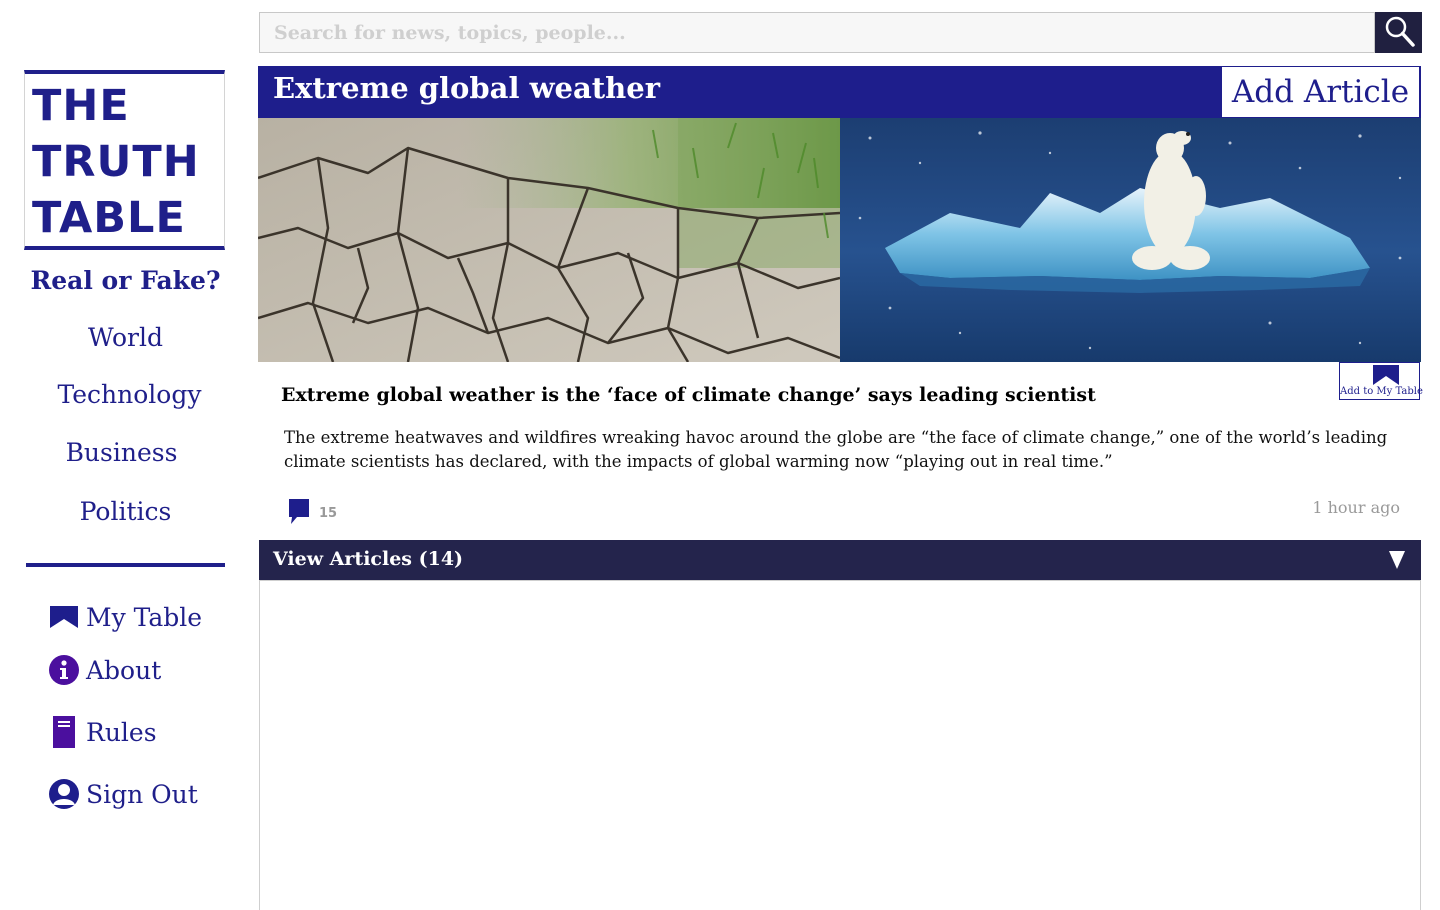 The image size is (1440, 910). I want to click on menu-item-sign-out: Sign Out, so click(123, 794).